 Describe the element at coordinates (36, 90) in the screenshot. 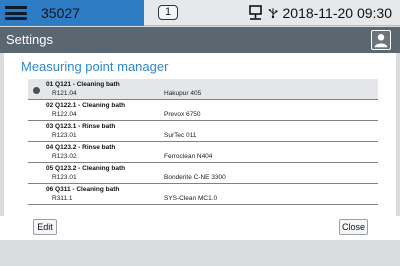

I see `selected-bullet-icon` at that location.